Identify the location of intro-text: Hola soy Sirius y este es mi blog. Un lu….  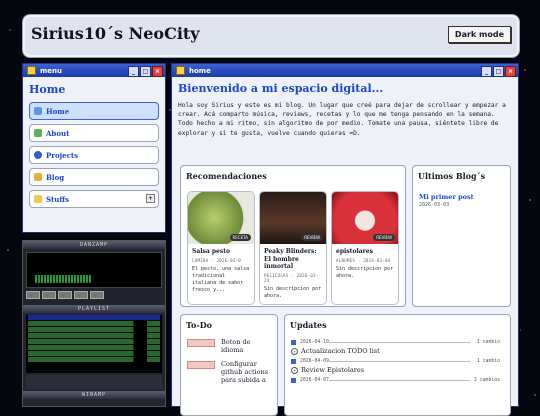
(342, 119).